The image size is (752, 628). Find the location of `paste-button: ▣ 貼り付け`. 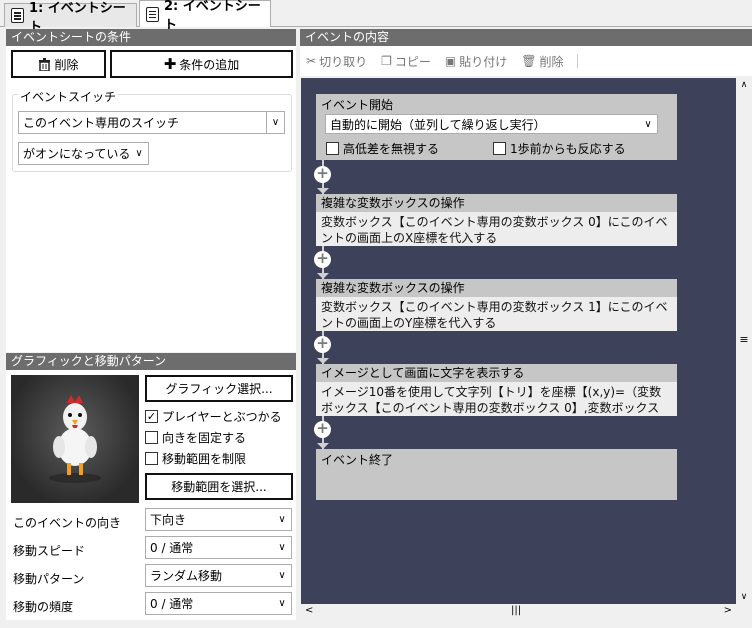

paste-button: ▣ 貼り付け is located at coordinates (476, 61).